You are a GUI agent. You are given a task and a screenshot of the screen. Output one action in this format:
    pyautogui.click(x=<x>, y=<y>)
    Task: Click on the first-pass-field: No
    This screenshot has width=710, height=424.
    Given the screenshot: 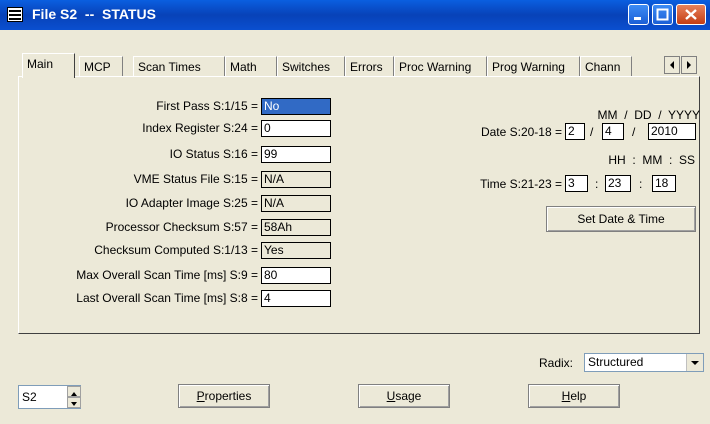 What is the action you would take?
    pyautogui.click(x=296, y=106)
    